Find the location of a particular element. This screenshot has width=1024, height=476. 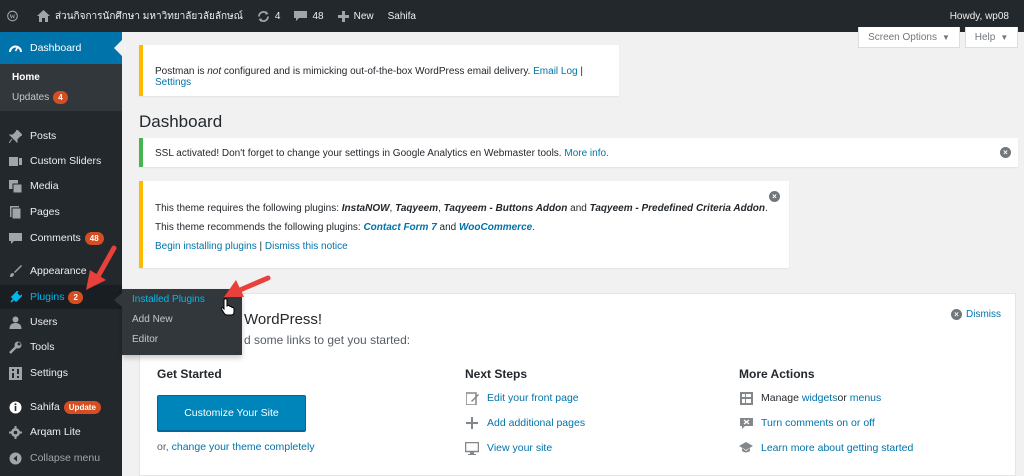

pin-icon is located at coordinates (15, 136).